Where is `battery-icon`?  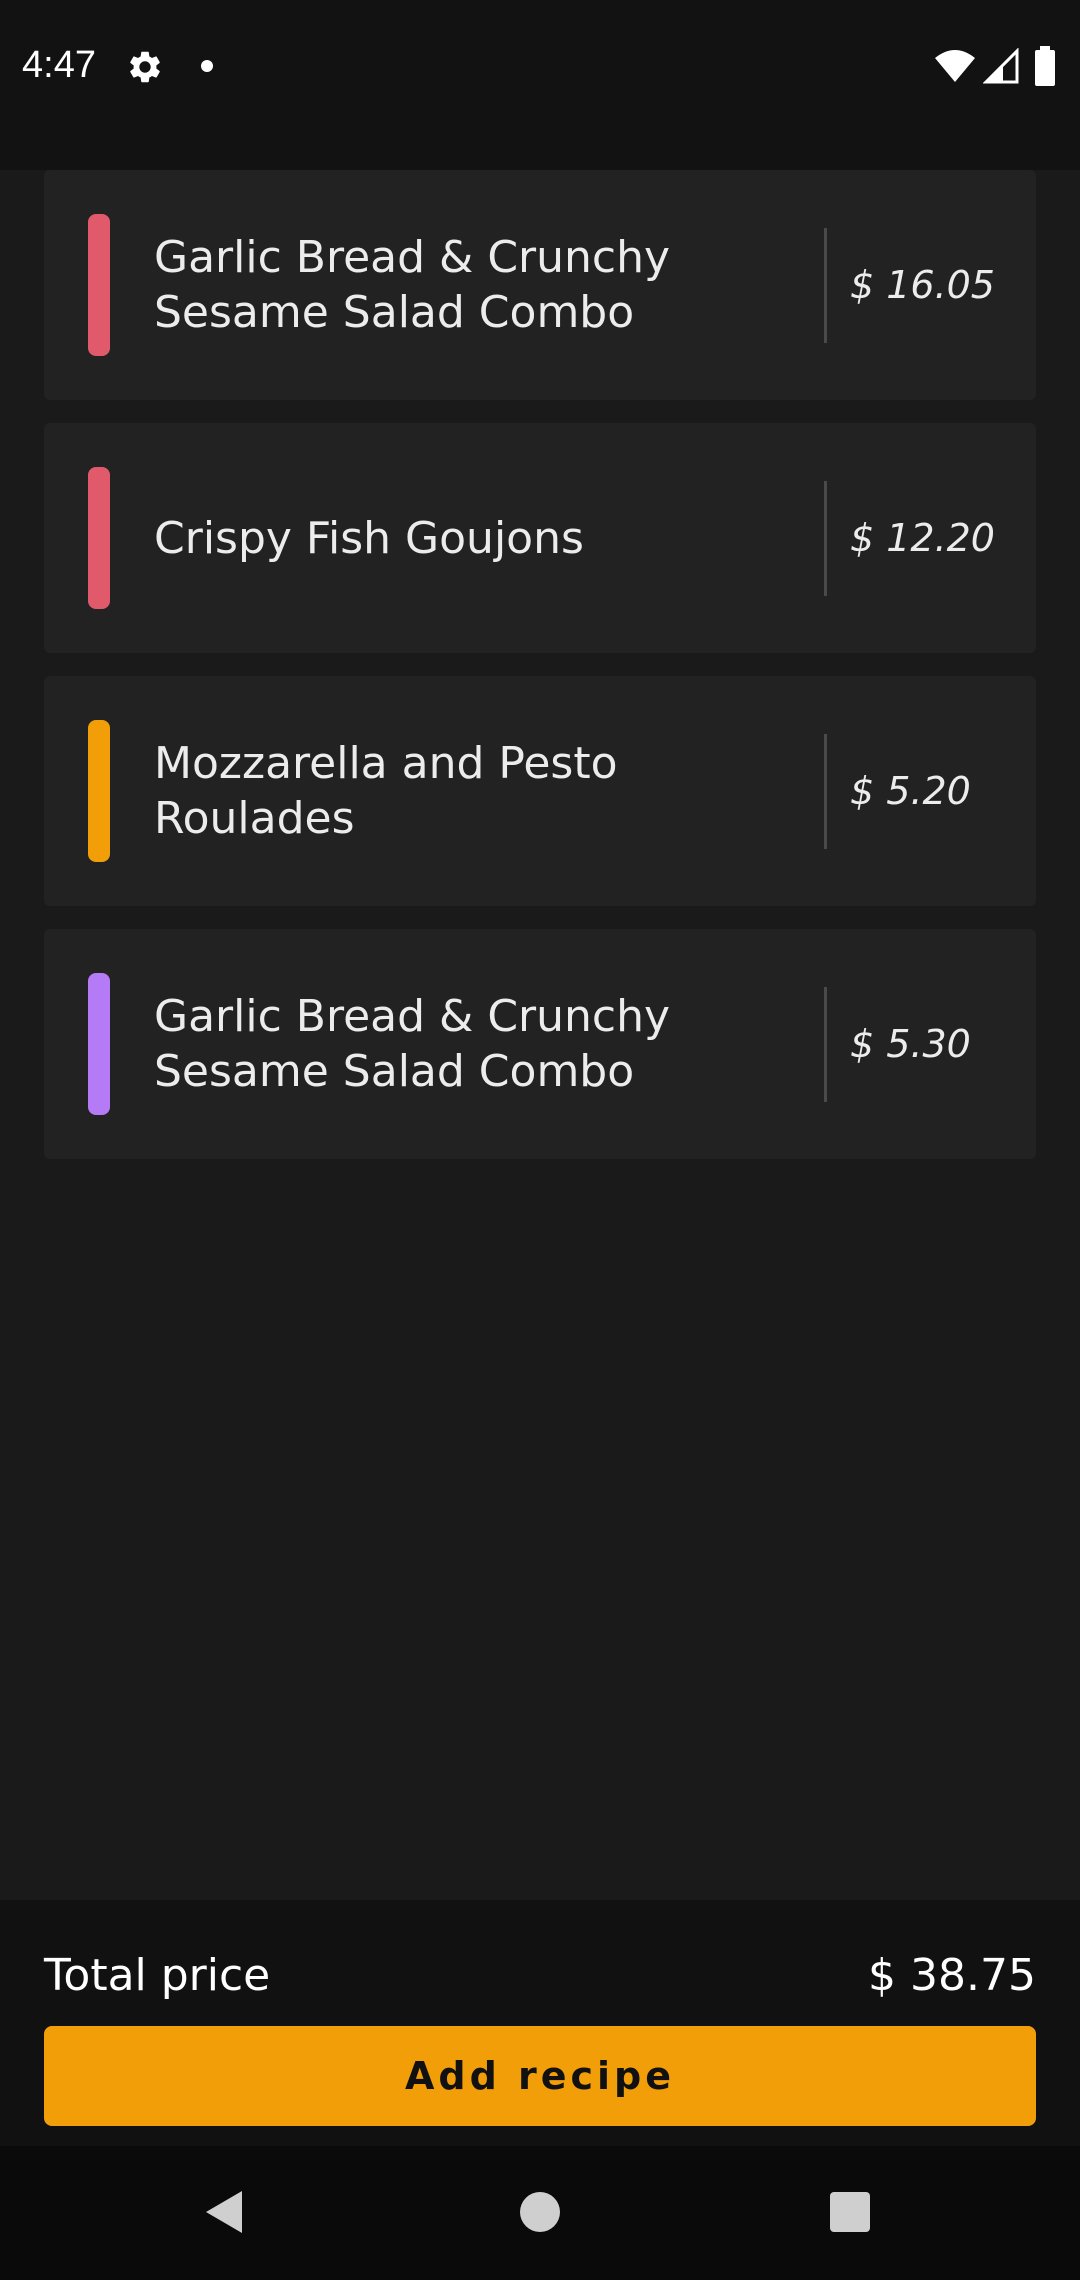
battery-icon is located at coordinates (1045, 68).